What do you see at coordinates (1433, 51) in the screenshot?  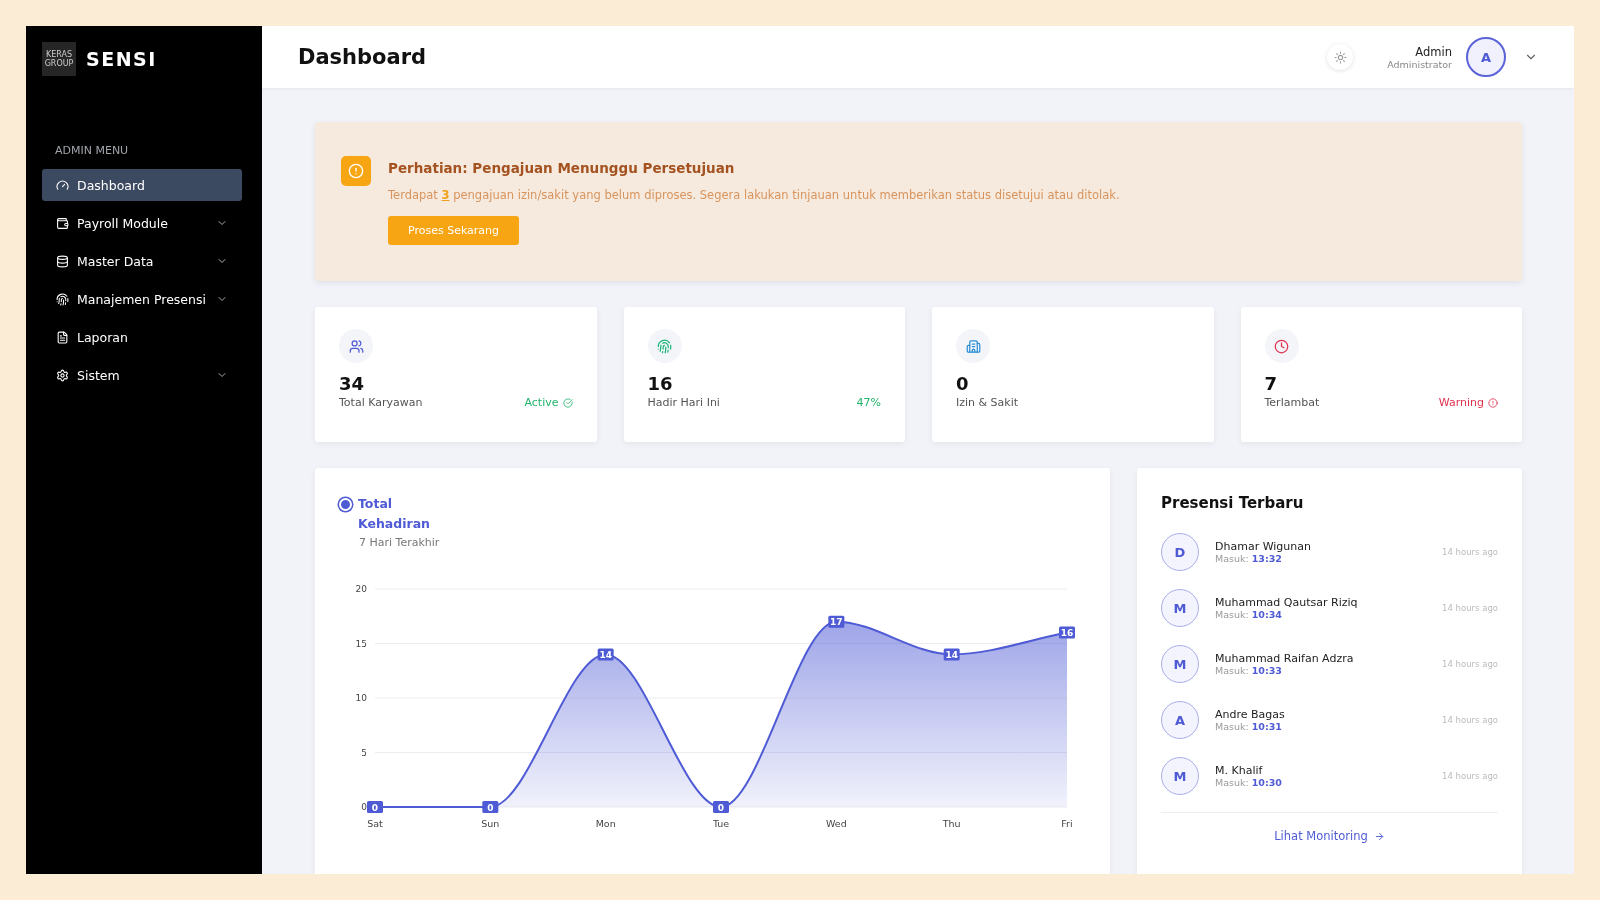 I see `user-name: Admin` at bounding box center [1433, 51].